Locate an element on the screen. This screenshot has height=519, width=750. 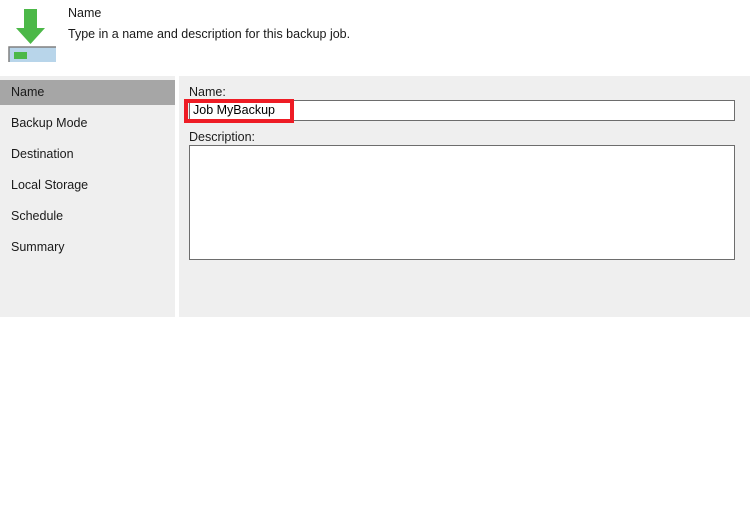
download-to-disk-icon is located at coordinates (33, 35).